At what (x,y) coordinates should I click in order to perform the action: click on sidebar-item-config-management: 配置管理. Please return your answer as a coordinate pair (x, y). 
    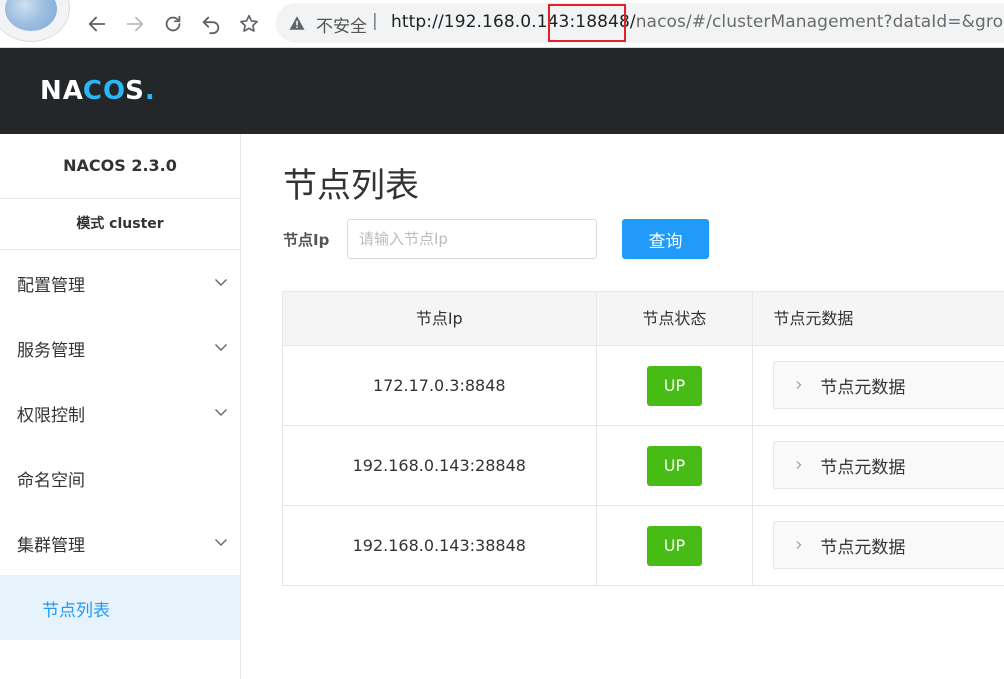
    Looking at the image, I should click on (120, 282).